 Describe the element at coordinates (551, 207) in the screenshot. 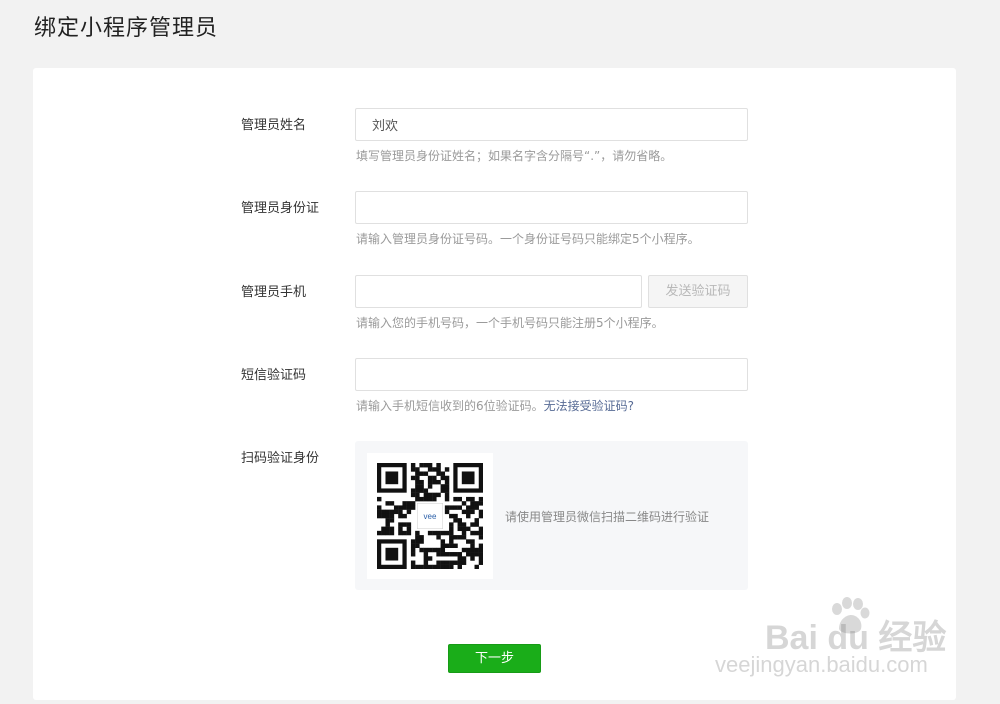

I see `id-card-input` at that location.